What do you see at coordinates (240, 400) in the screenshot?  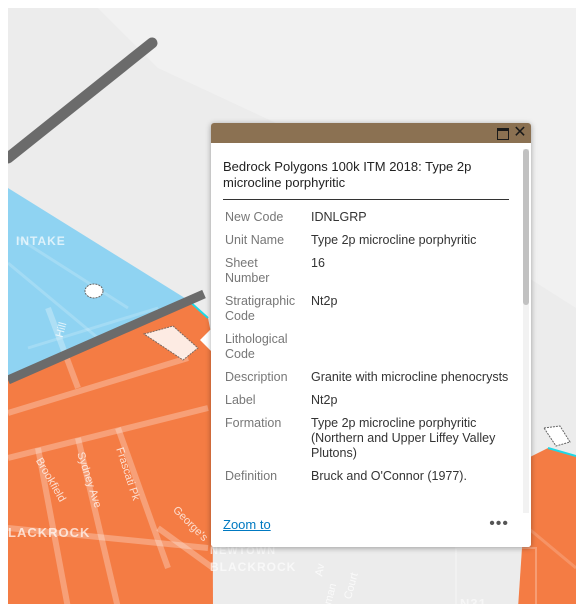 I see `attribute-key: Label` at bounding box center [240, 400].